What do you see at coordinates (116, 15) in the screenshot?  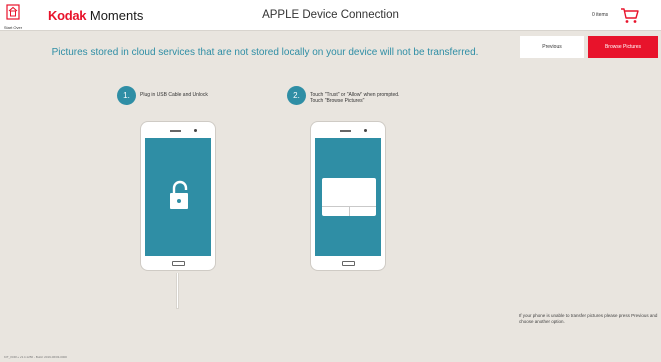 I see `brand-suffix: Moments` at bounding box center [116, 15].